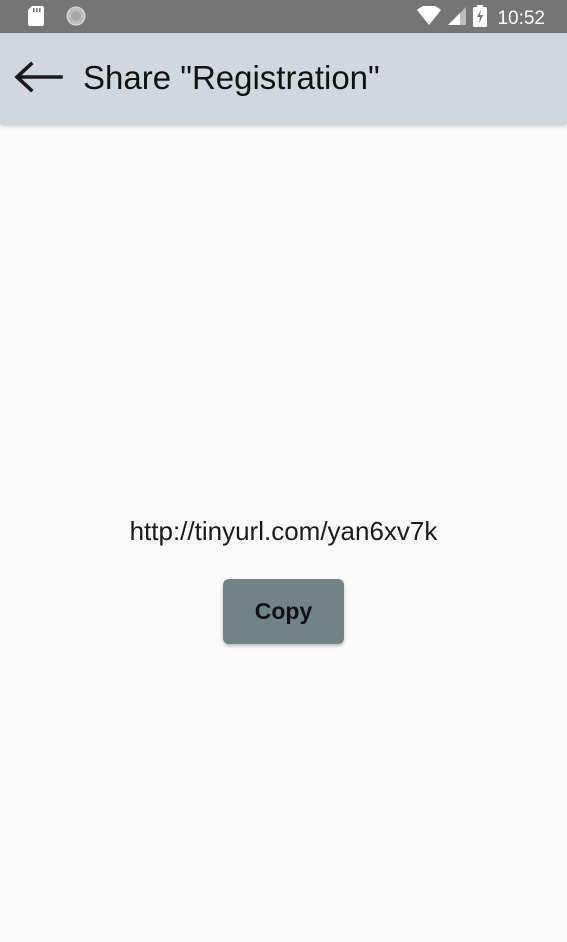  I want to click on share-url-text: http://tinyurl.com/yan6xv7k, so click(283, 531).